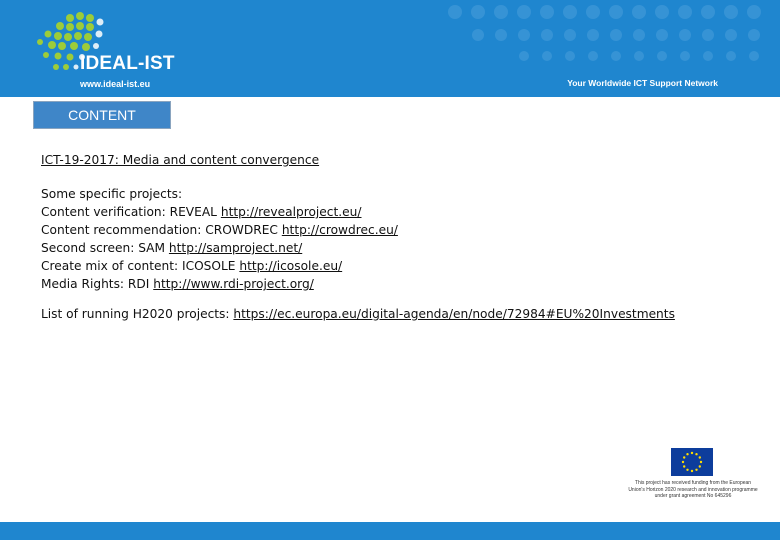 This screenshot has width=780, height=540. Describe the element at coordinates (140, 266) in the screenshot. I see `project-label: Create mix of content: ICOSOLE` at that location.